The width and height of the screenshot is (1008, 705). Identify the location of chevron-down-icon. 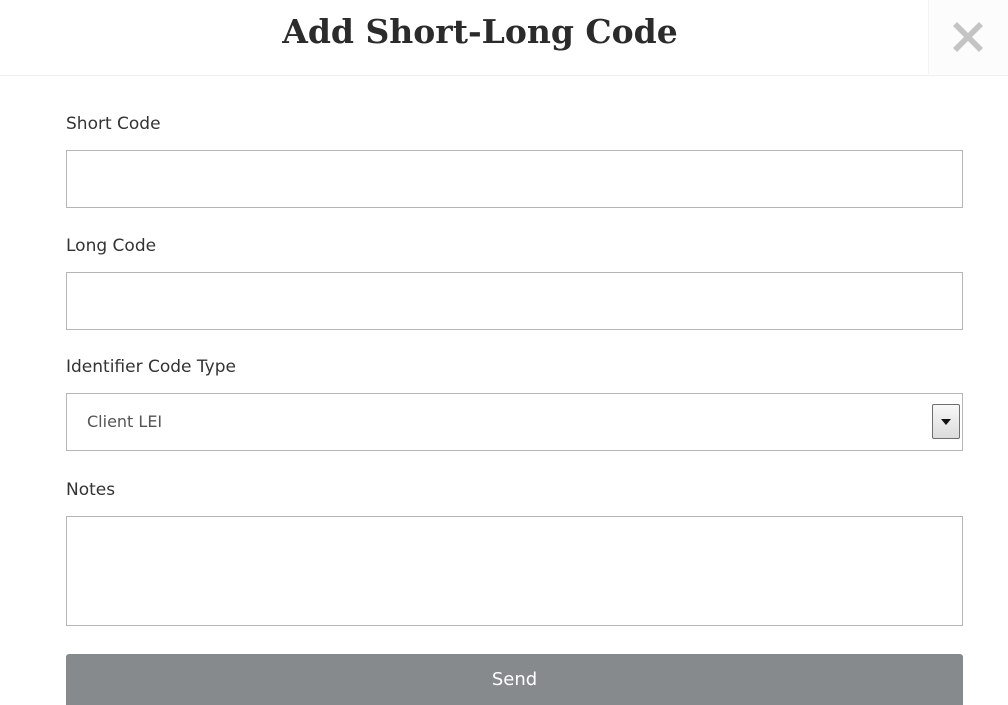
(946, 422).